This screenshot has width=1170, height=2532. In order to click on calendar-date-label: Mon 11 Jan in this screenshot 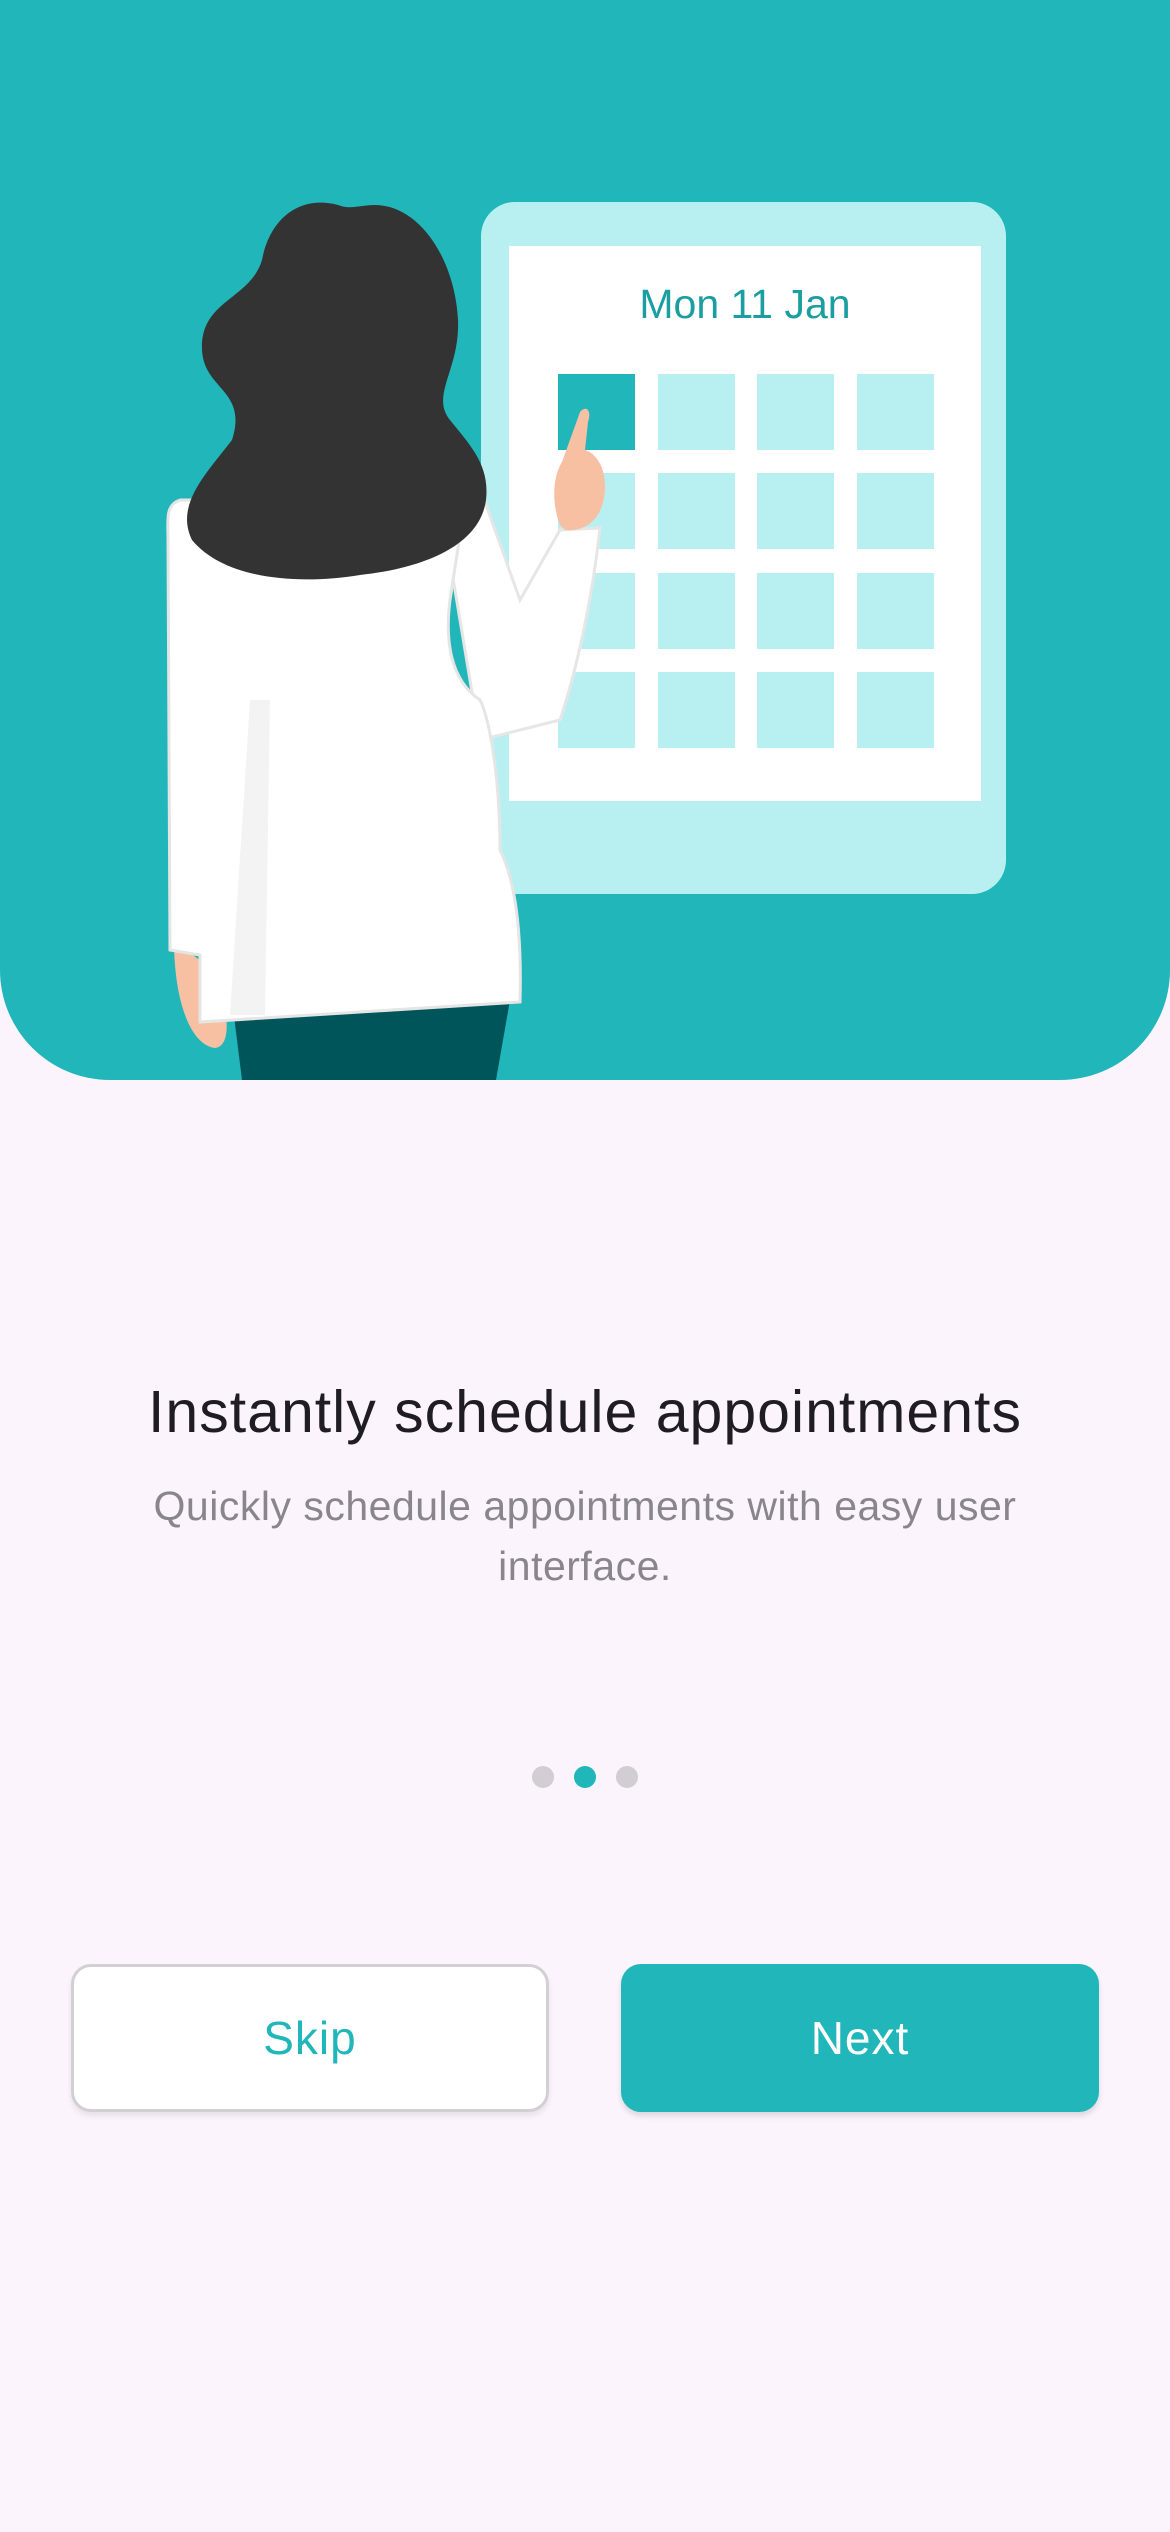, I will do `click(744, 304)`.